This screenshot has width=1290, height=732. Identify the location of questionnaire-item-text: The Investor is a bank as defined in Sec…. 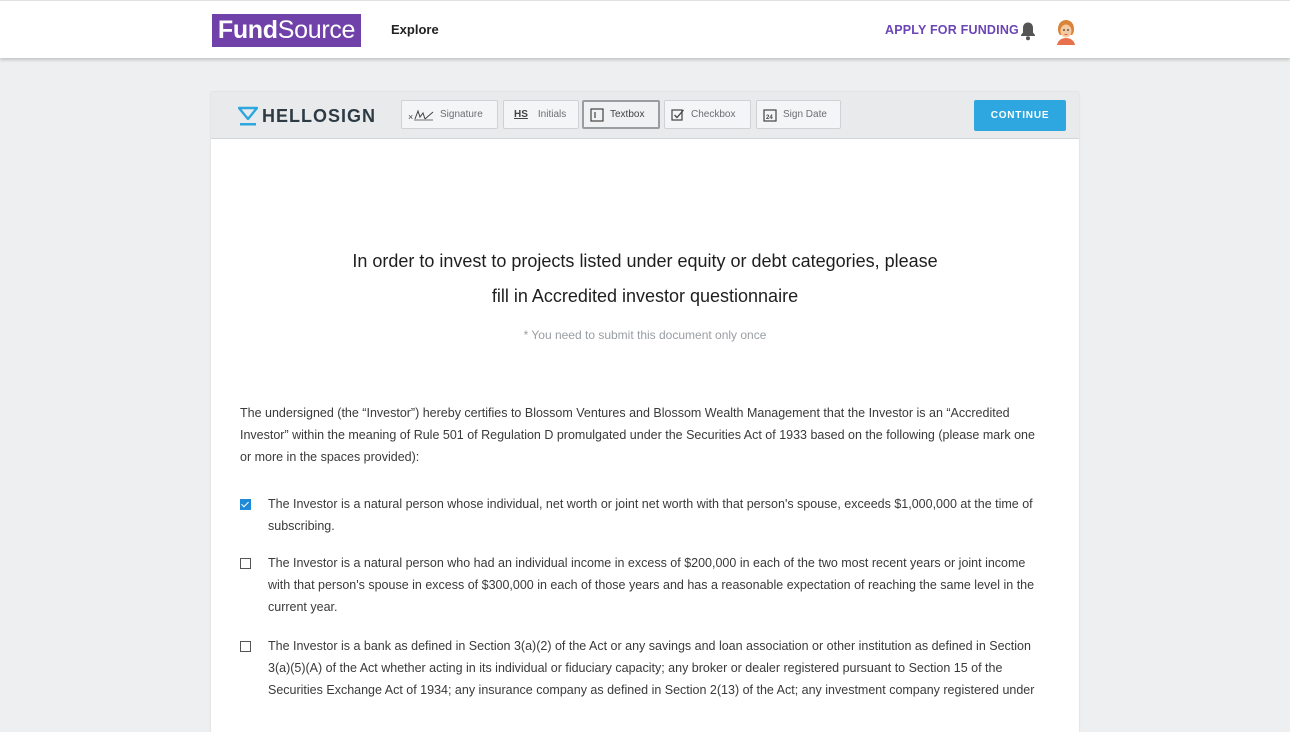
(651, 668).